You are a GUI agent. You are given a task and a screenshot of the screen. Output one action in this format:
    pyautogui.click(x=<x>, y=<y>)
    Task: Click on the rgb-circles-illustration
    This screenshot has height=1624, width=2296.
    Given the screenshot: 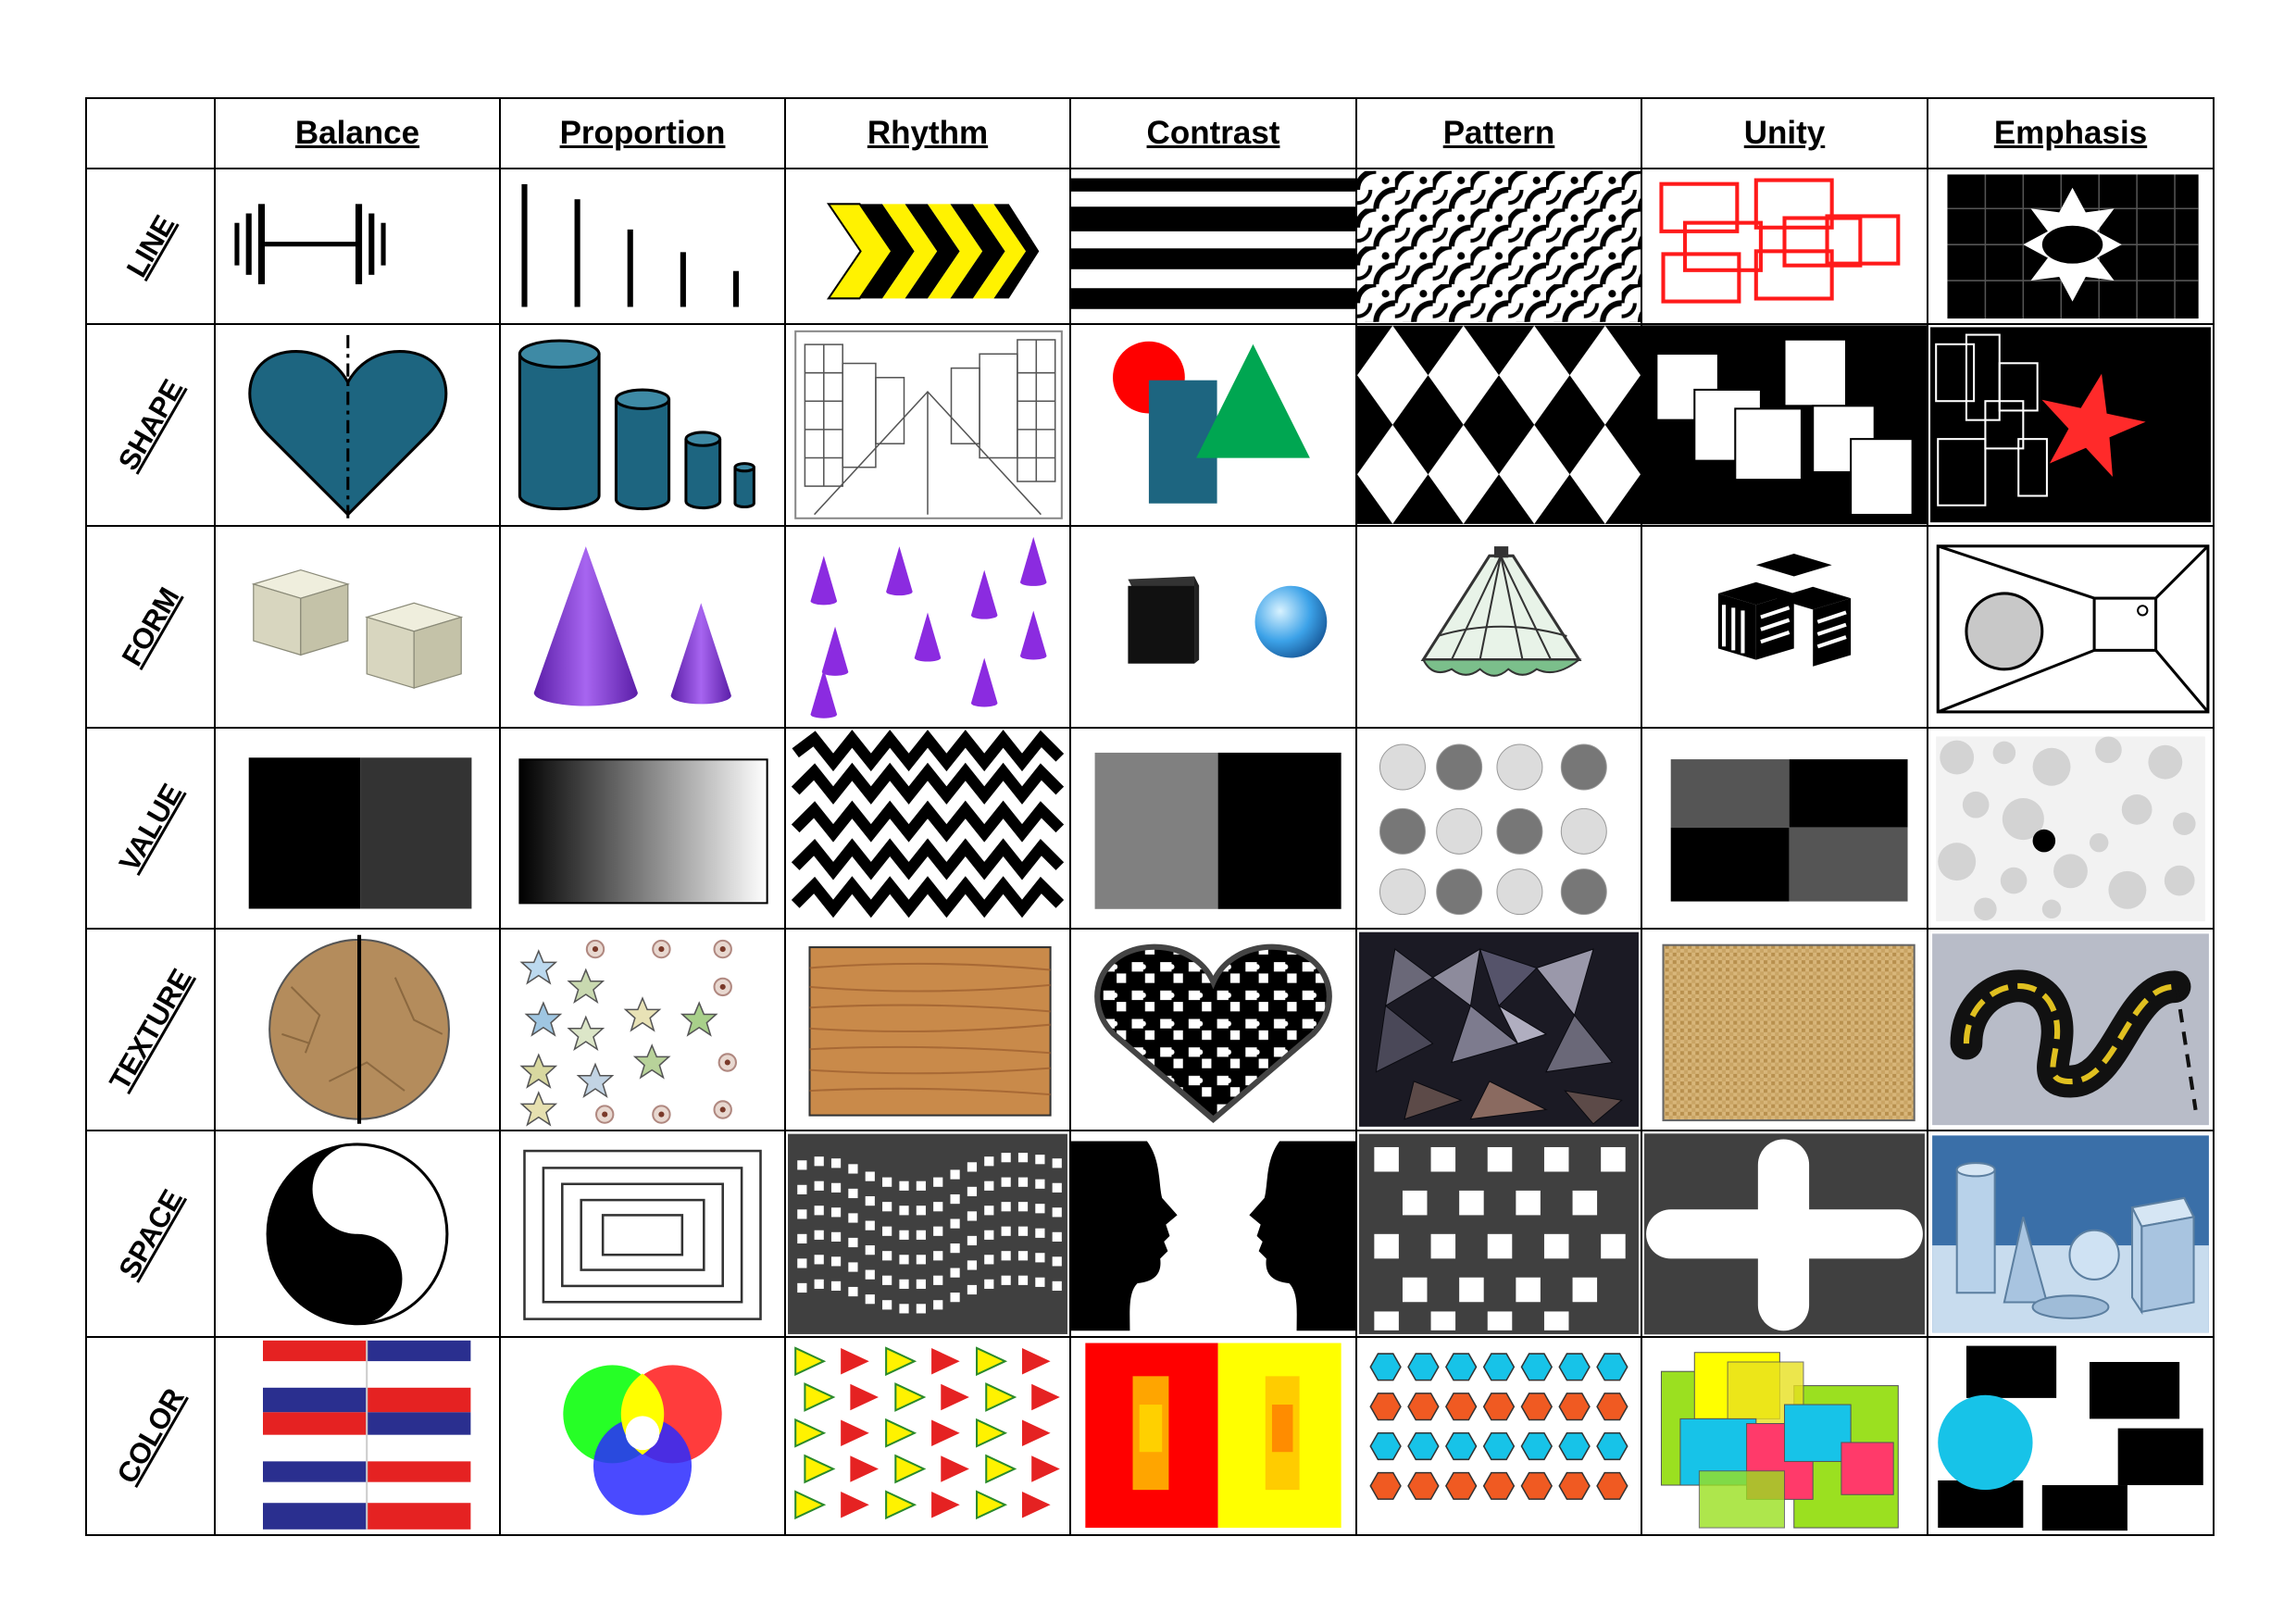 What is the action you would take?
    pyautogui.click(x=642, y=1440)
    